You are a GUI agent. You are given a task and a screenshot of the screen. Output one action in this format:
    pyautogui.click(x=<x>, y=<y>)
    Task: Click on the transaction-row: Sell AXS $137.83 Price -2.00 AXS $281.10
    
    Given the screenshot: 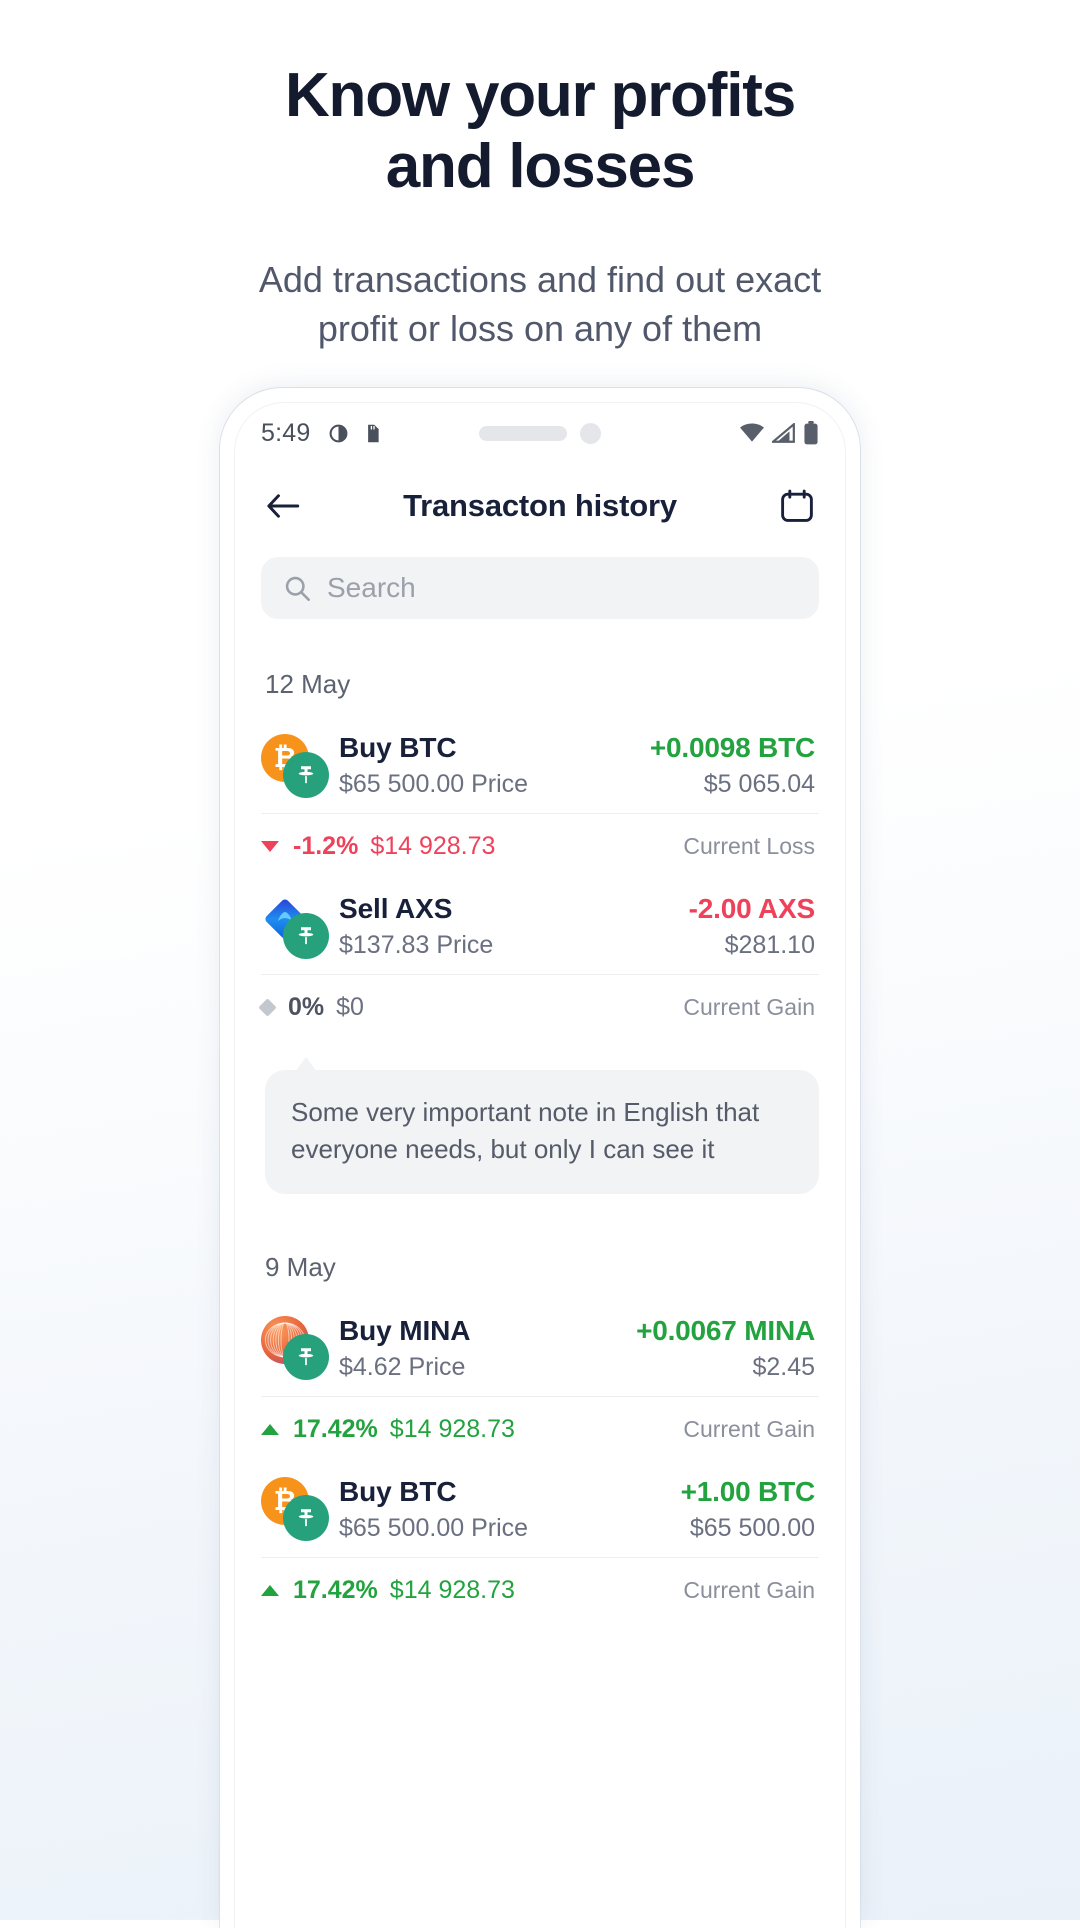 What is the action you would take?
    pyautogui.click(x=540, y=926)
    